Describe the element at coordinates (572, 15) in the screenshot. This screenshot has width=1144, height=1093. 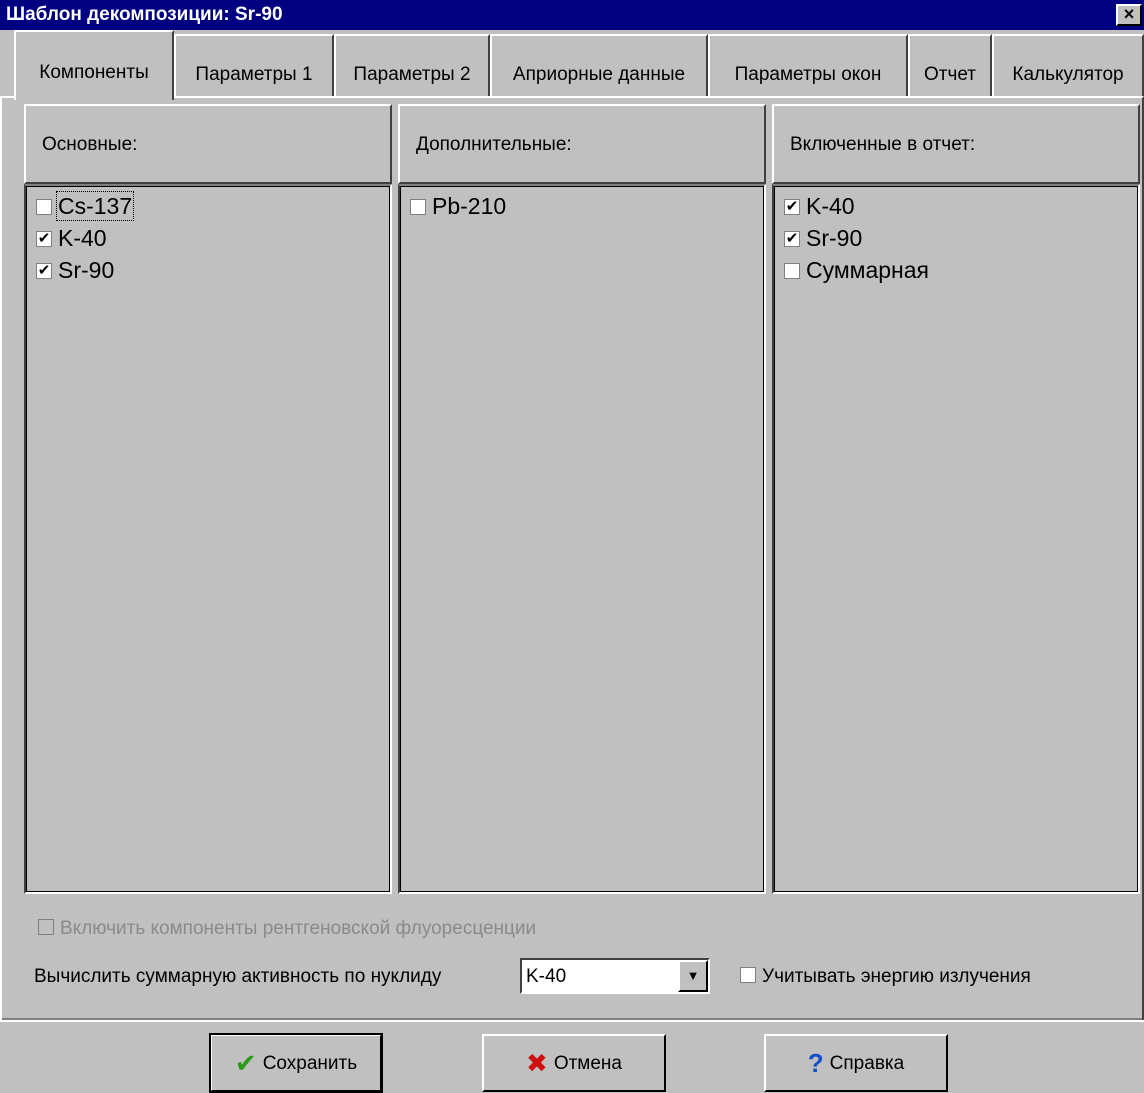
I see `title-bar: Шаблон декомпозиции: Sr-90 ×` at that location.